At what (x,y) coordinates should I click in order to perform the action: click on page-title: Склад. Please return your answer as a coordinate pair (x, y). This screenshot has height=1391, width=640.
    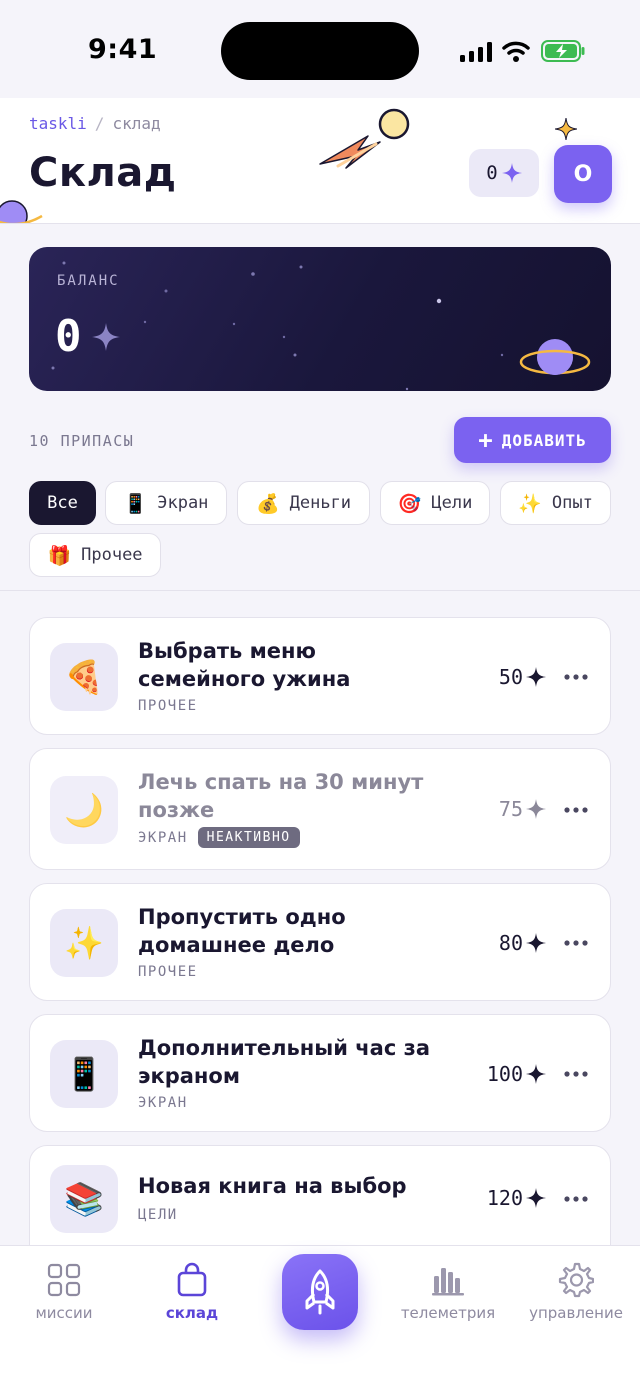
    Looking at the image, I should click on (103, 173).